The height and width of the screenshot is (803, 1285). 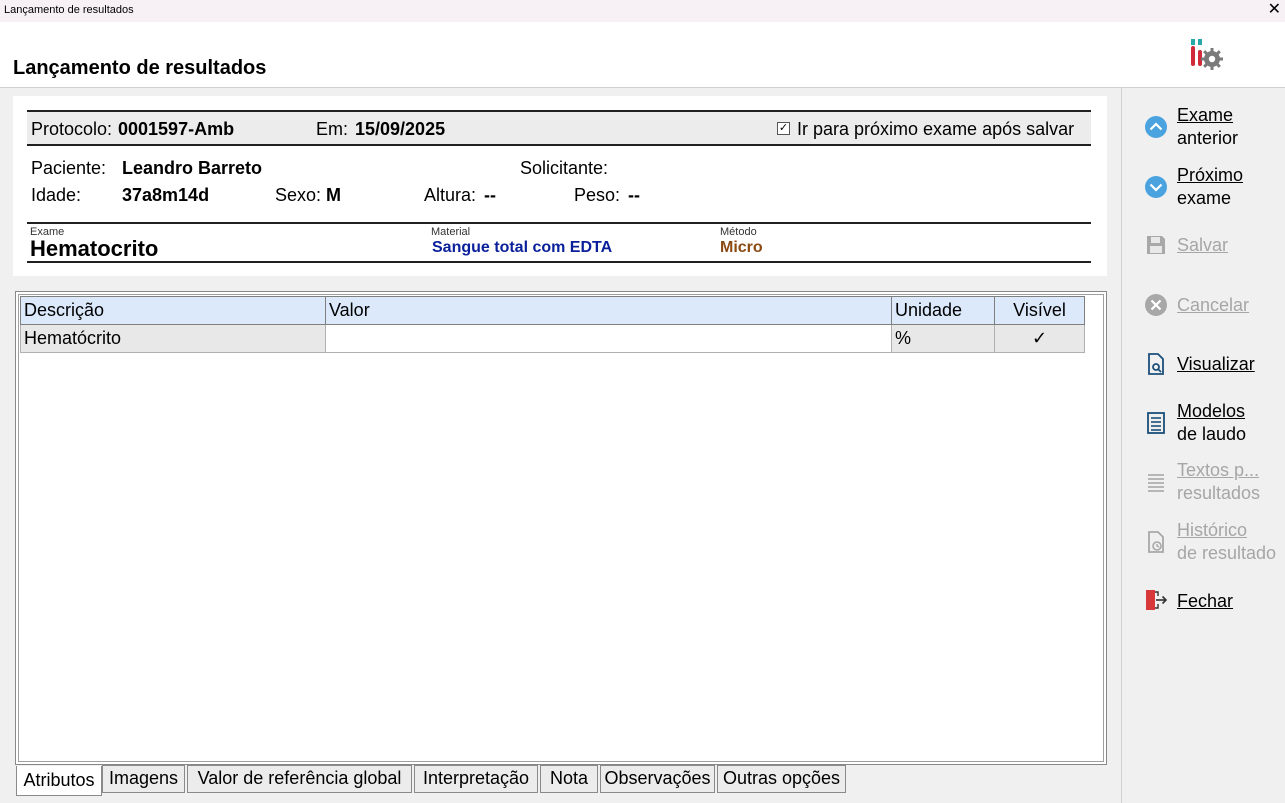 I want to click on tab-outras-opcoes: Outras opções, so click(x=781, y=779).